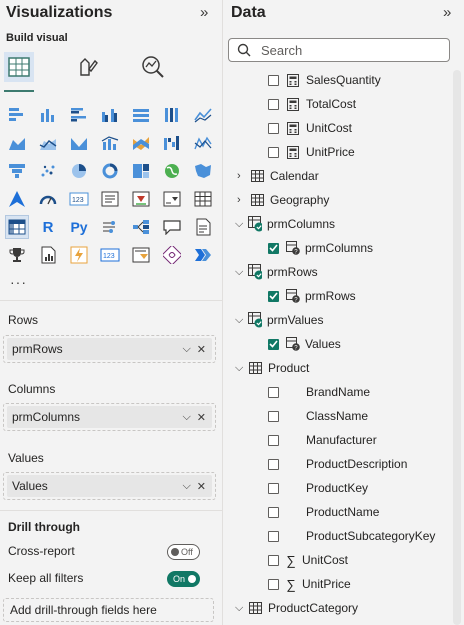 Image resolution: width=464 pixels, height=625 pixels. I want to click on azure-map-icon, so click(17, 199).